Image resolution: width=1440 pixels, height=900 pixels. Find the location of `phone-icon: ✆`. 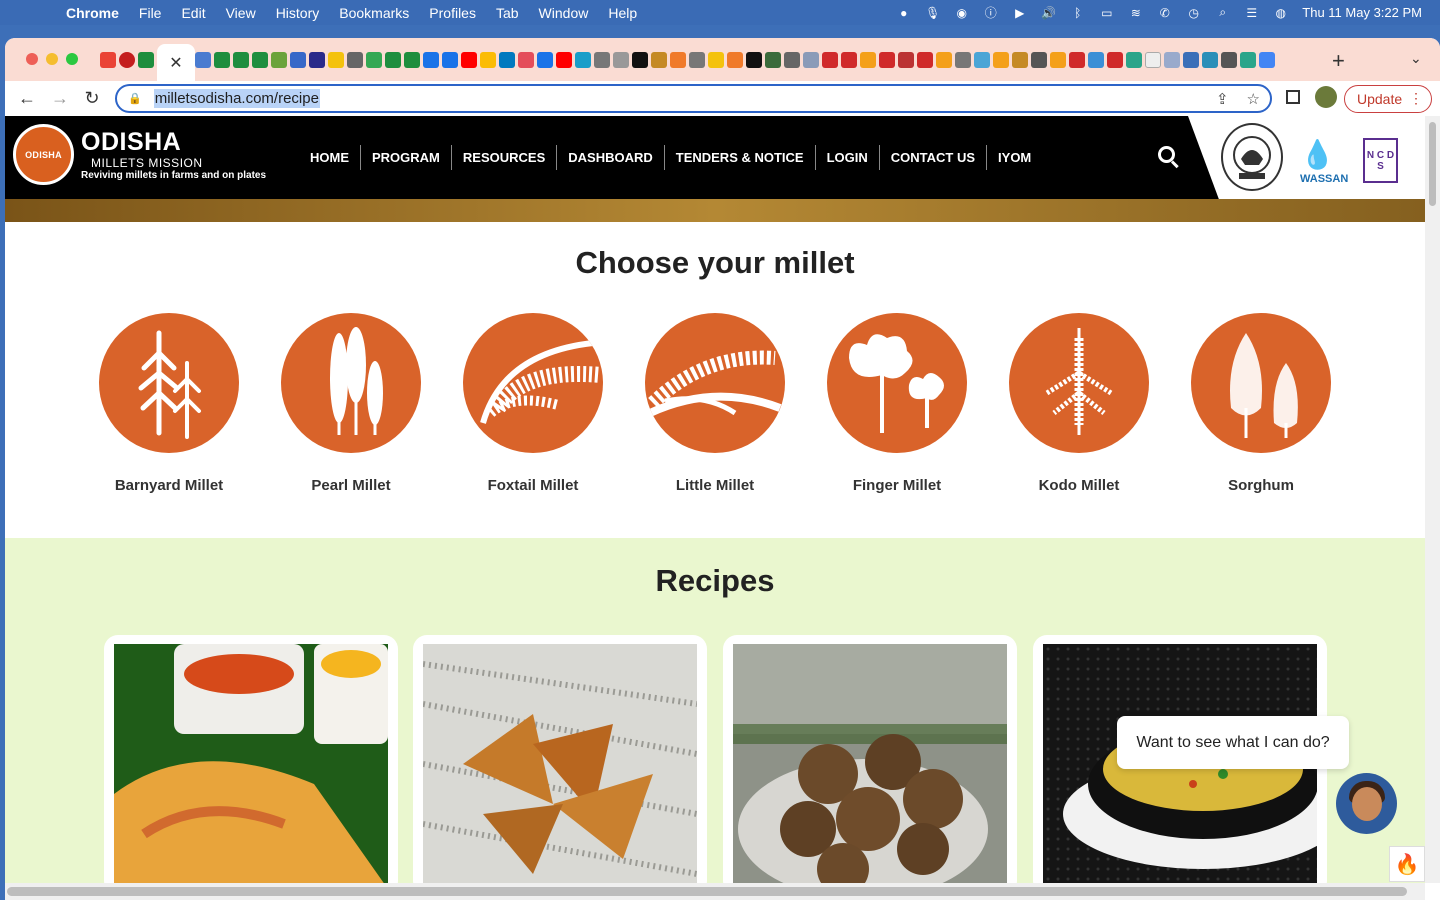

phone-icon: ✆ is located at coordinates (1164, 12).